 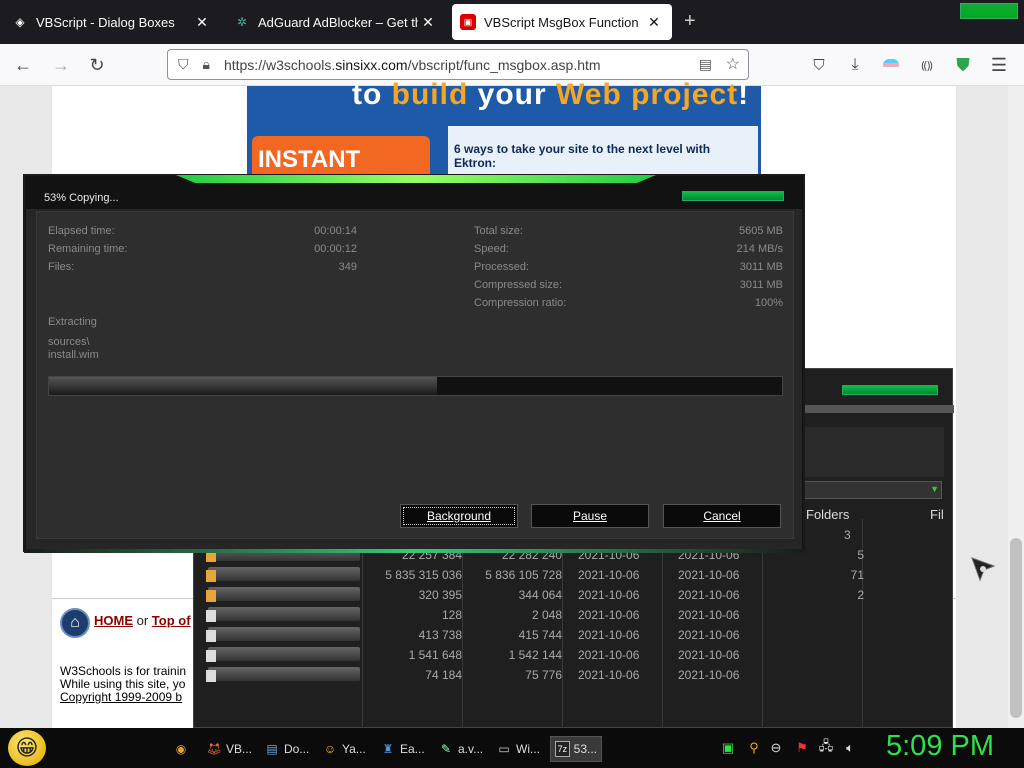 I want to click on chrome-icon: ◉, so click(x=181, y=749).